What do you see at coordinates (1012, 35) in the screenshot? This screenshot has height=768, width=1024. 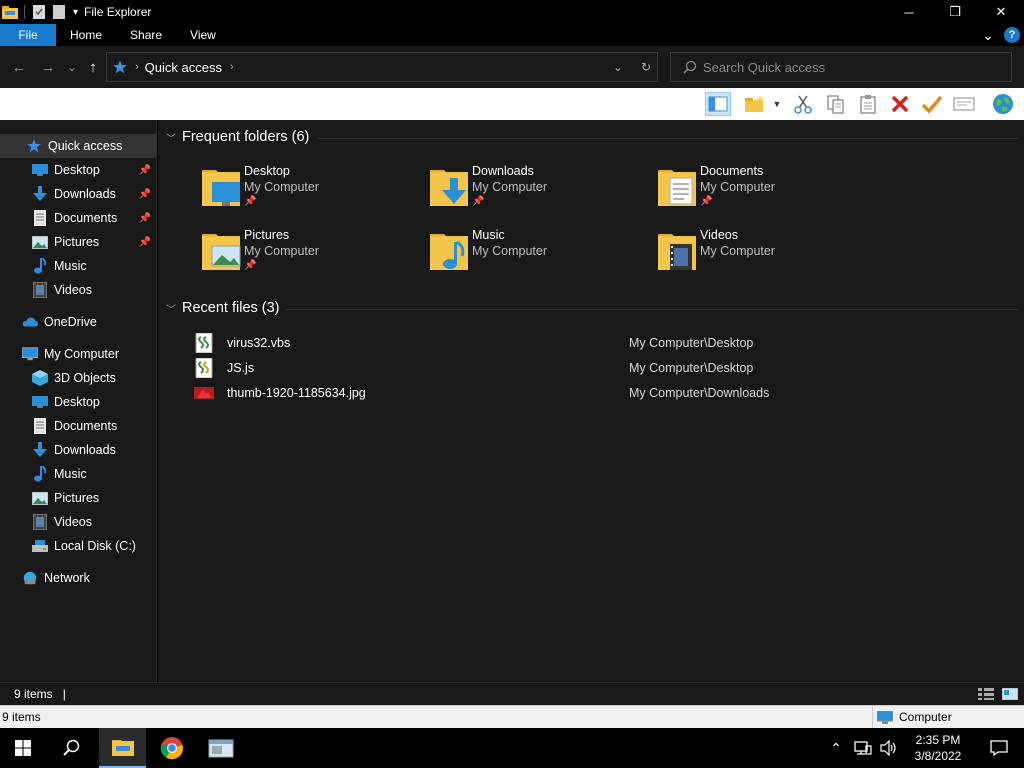 I see `help-icon: ?` at bounding box center [1012, 35].